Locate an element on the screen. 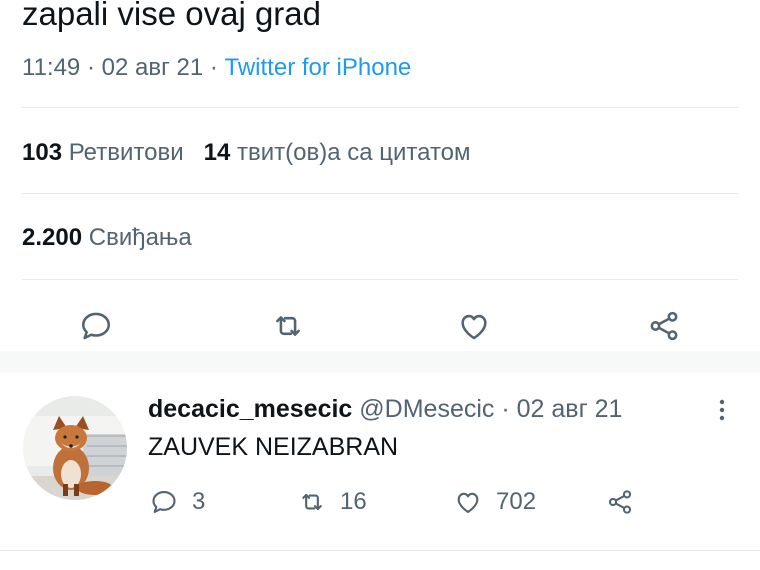 This screenshot has width=760, height=570. more-icon is located at coordinates (722, 410).